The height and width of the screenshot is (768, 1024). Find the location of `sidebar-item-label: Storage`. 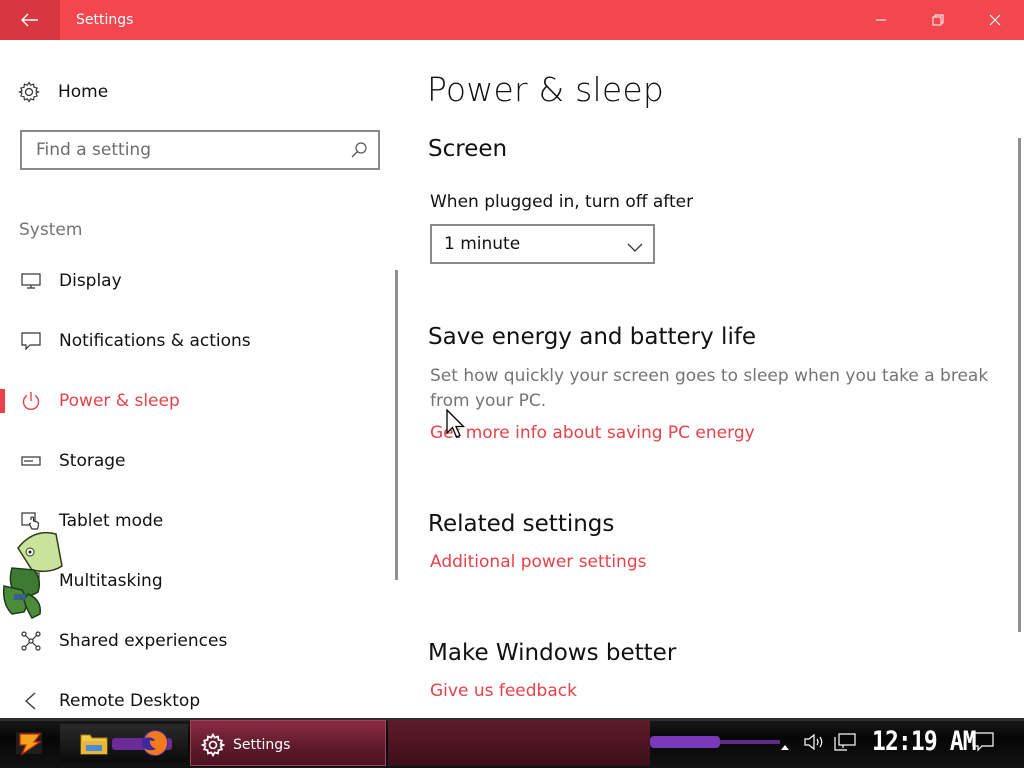

sidebar-item-label: Storage is located at coordinates (92, 461).